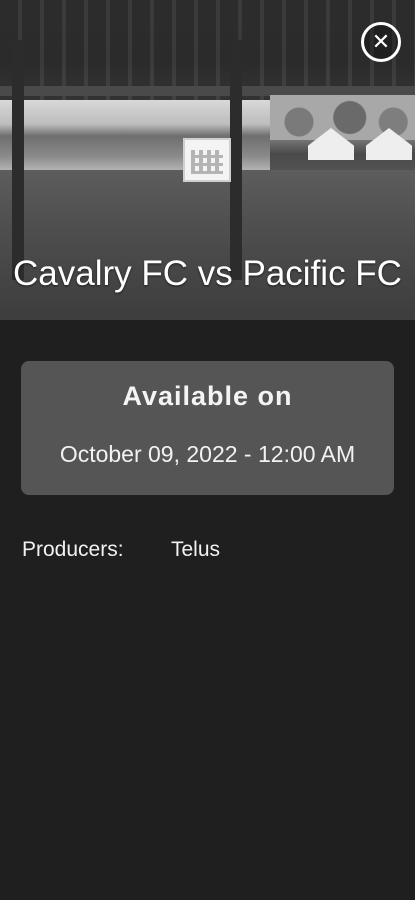 The width and height of the screenshot is (415, 900). What do you see at coordinates (207, 273) in the screenshot?
I see `event-title: Cavalry FC vs Pacific FC` at bounding box center [207, 273].